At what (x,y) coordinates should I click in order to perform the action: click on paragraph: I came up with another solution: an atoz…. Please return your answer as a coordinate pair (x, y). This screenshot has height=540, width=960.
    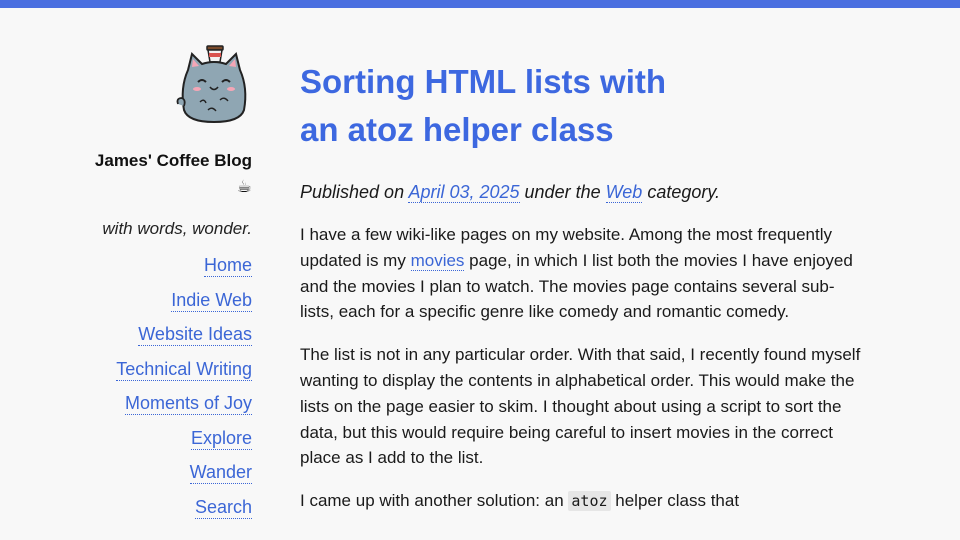
    Looking at the image, I should click on (582, 501).